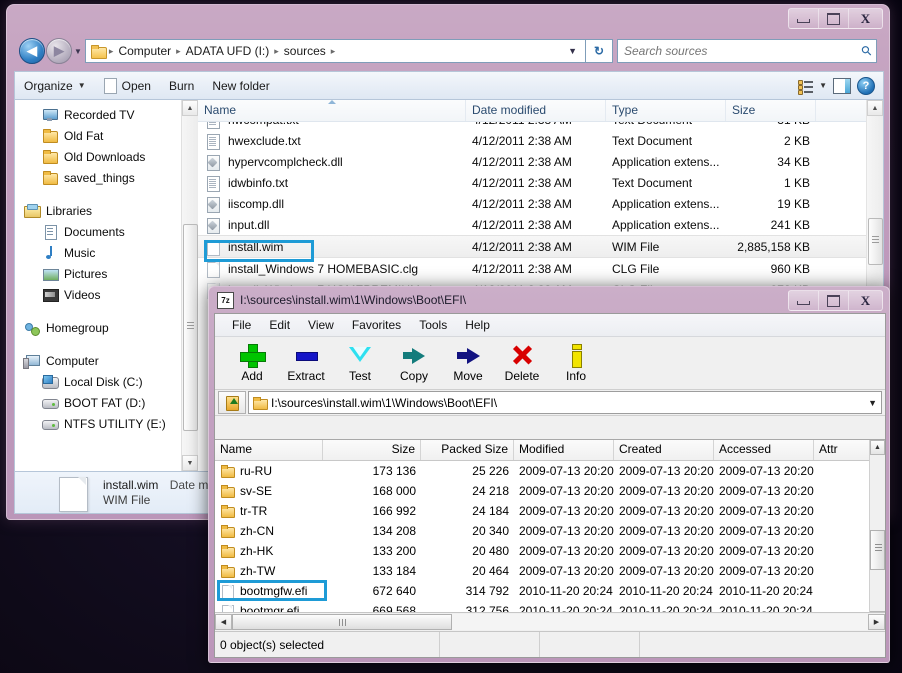  Describe the element at coordinates (564, 450) in the screenshot. I see `column-header-modified: Modified` at that location.